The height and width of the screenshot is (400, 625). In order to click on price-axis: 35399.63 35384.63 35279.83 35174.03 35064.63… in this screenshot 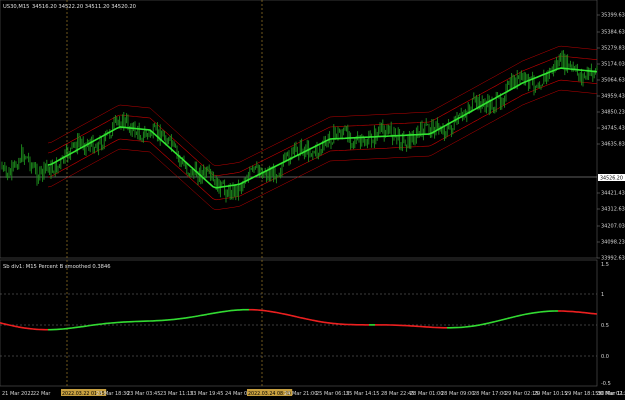, I will do `click(611, 137)`.